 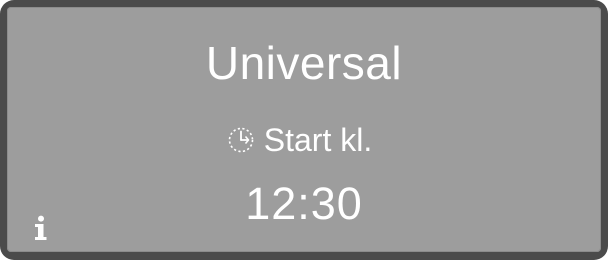 I want to click on program-name: Universal, so click(x=304, y=63).